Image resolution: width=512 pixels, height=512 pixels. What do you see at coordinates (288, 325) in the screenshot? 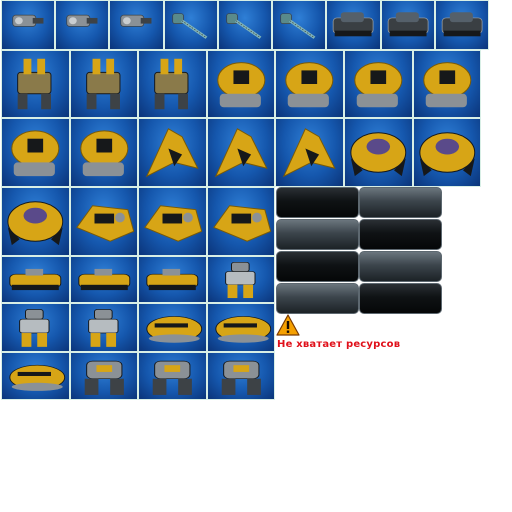
I see `warning-triangle-icon` at bounding box center [288, 325].